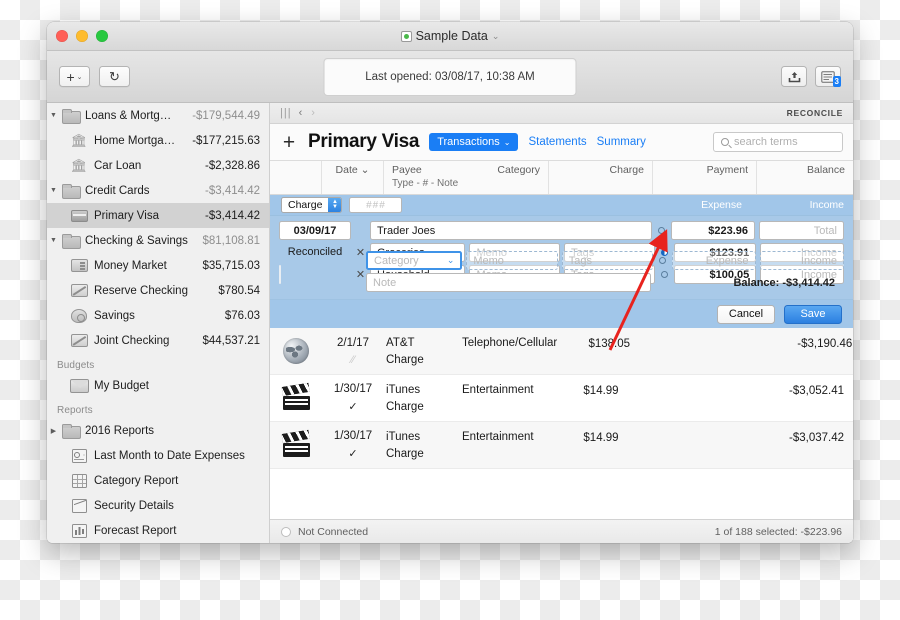 The image size is (900, 620). What do you see at coordinates (313, 113) in the screenshot?
I see `forward-button: ›` at bounding box center [313, 113].